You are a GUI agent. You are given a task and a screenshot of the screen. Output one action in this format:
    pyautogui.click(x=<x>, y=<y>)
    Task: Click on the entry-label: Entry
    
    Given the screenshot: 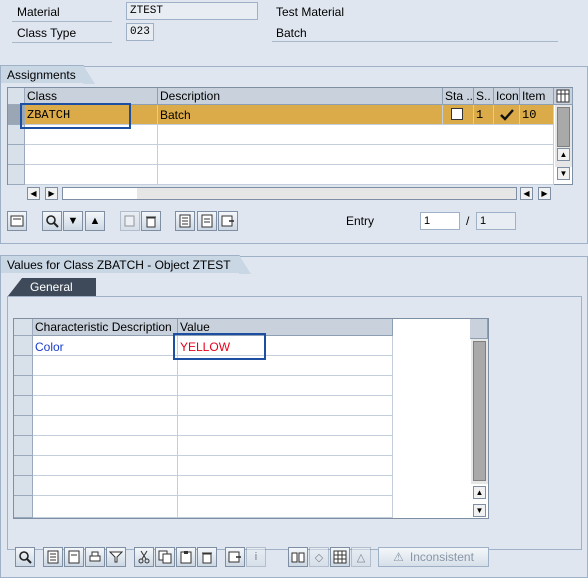 What is the action you would take?
    pyautogui.click(x=360, y=221)
    